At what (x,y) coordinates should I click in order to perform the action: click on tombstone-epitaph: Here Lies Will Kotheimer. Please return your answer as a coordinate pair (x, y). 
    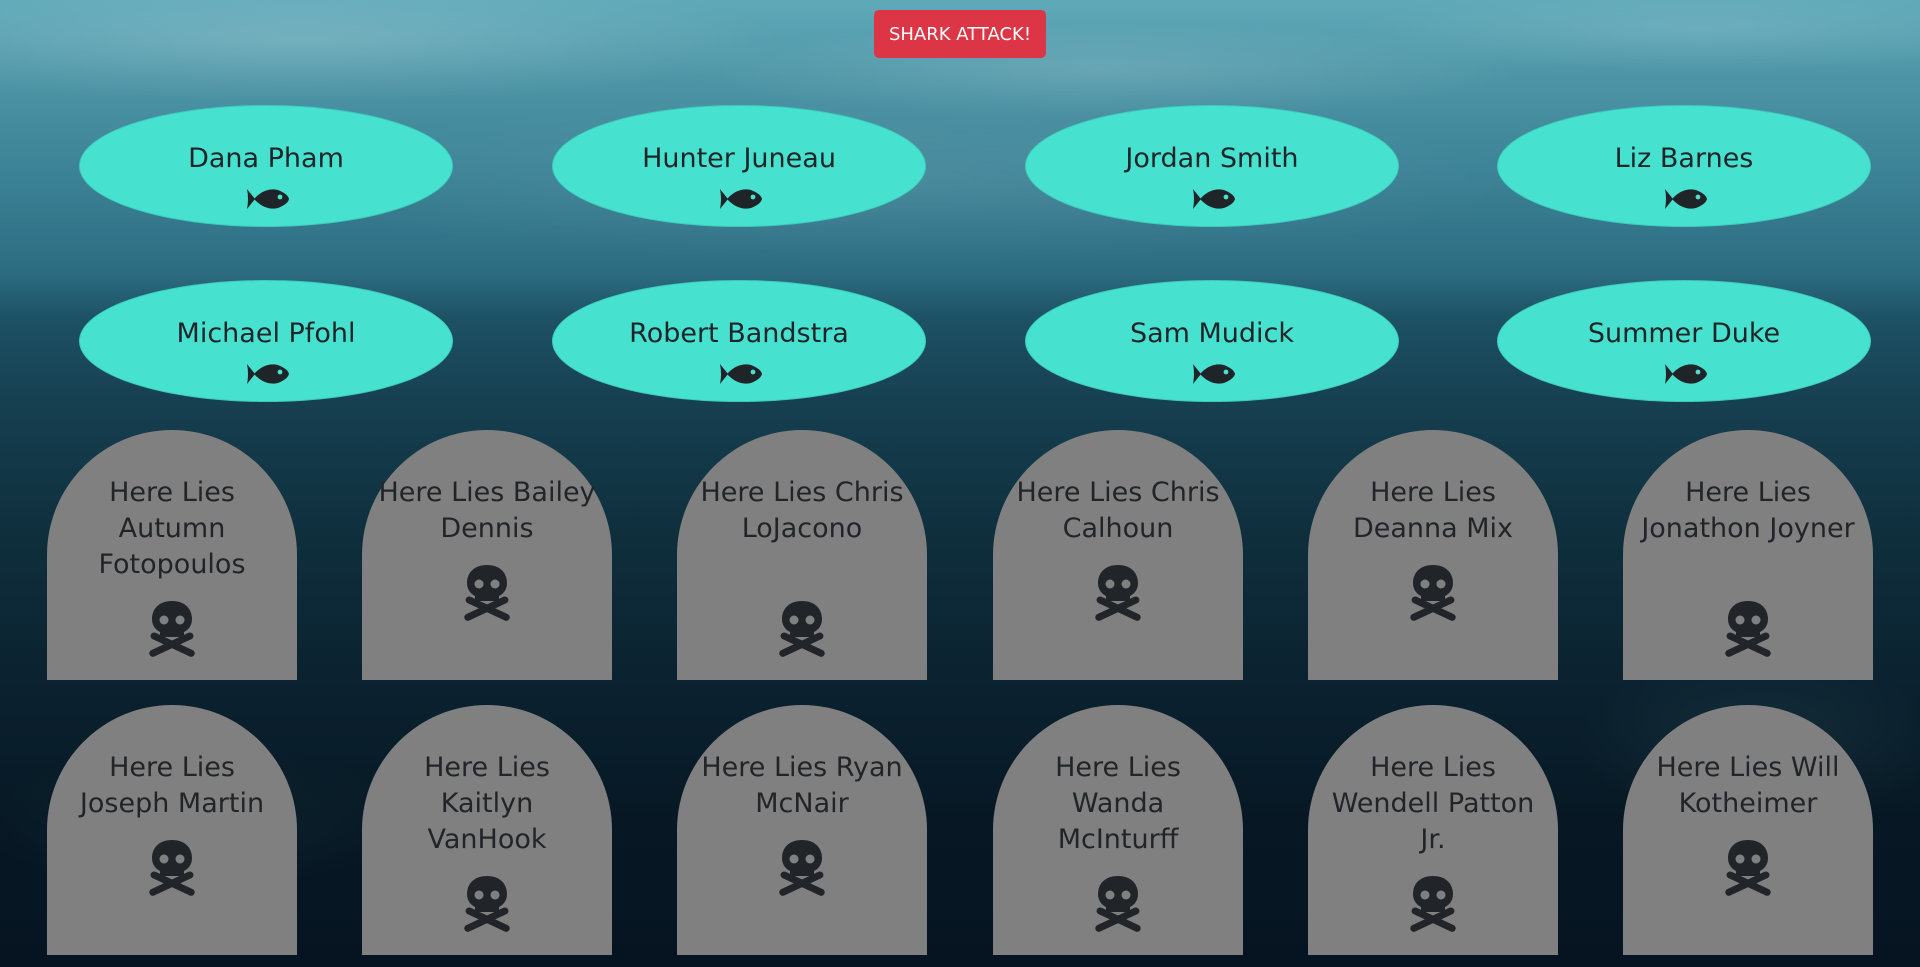
    Looking at the image, I should click on (1748, 785).